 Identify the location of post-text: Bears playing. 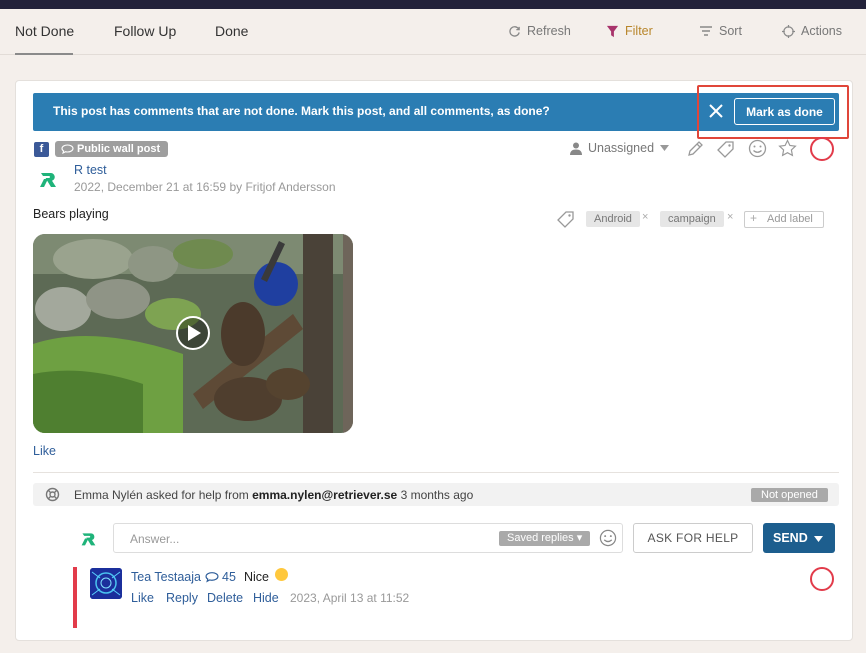
(71, 214).